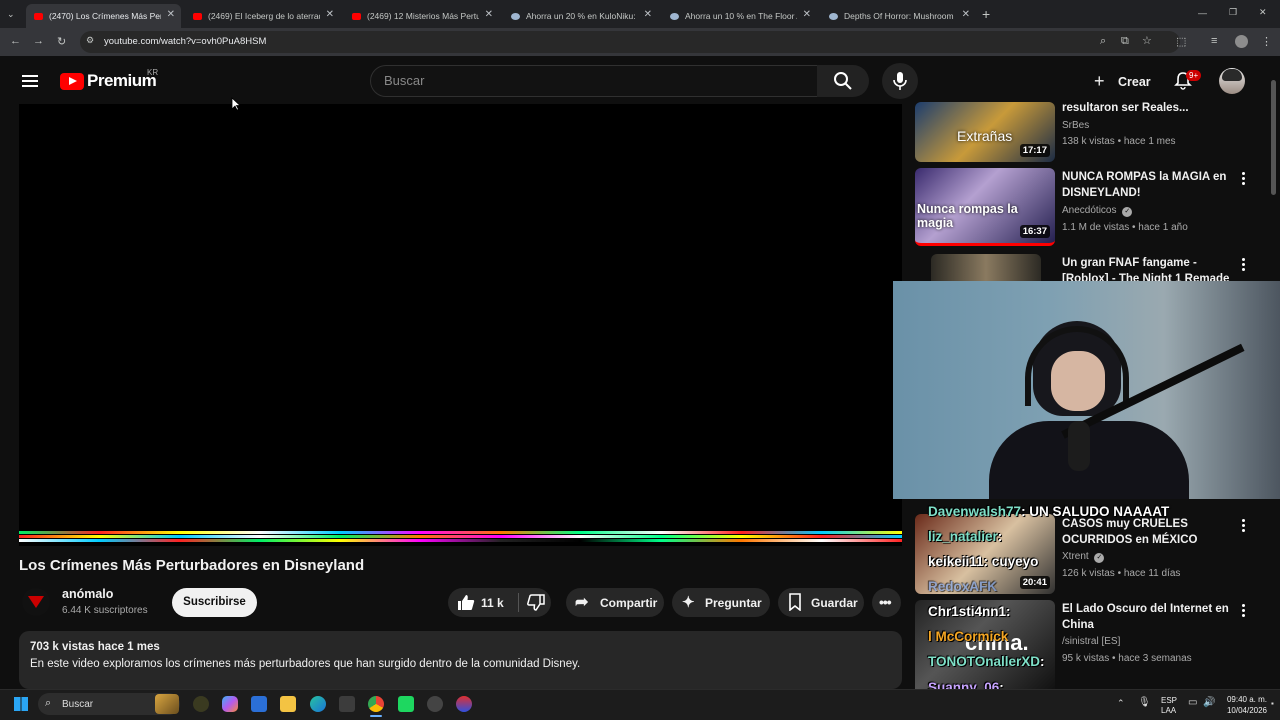  What do you see at coordinates (1147, 40) in the screenshot?
I see `bookmark-star-icon: ☆` at bounding box center [1147, 40].